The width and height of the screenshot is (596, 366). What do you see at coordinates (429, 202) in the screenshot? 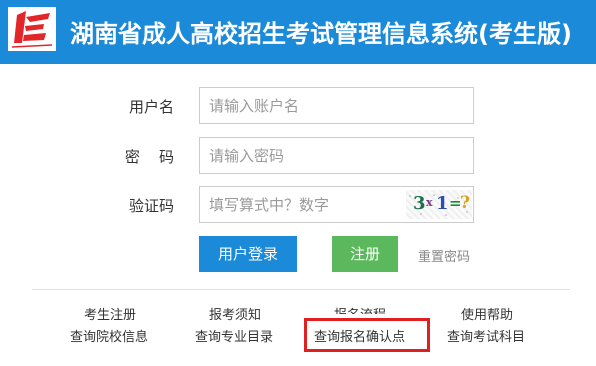
I see `captcha-operator: x` at bounding box center [429, 202].